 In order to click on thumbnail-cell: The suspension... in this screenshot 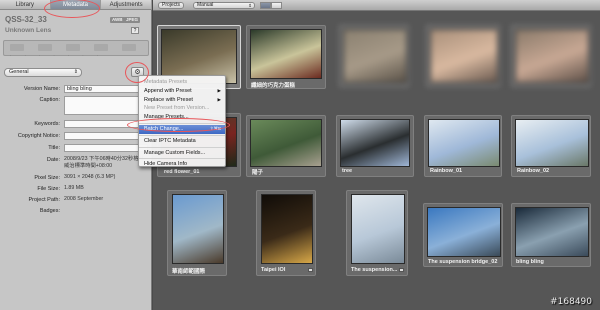, I will do `click(377, 233)`.